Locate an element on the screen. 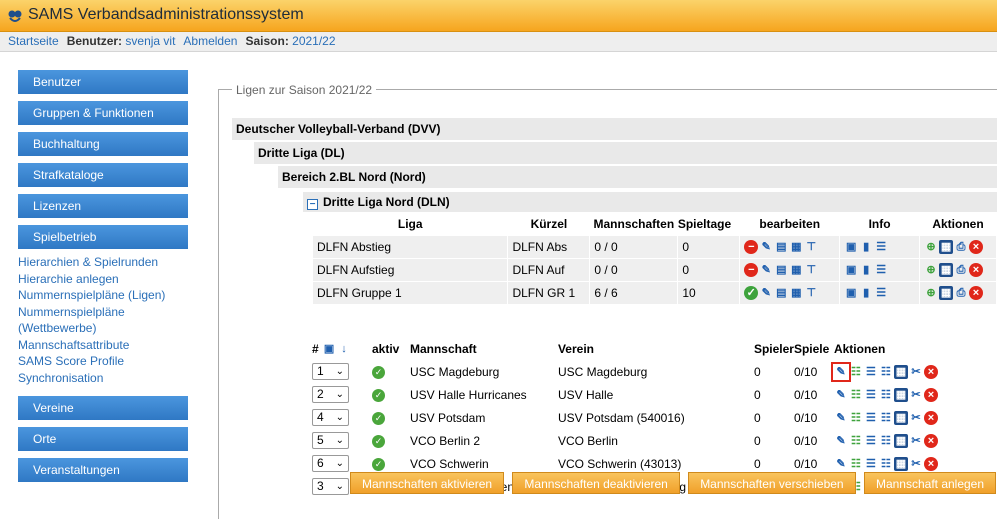 The width and height of the screenshot is (997, 519). sidebar-item-gruppen: Gruppen & Funktionen is located at coordinates (103, 113).